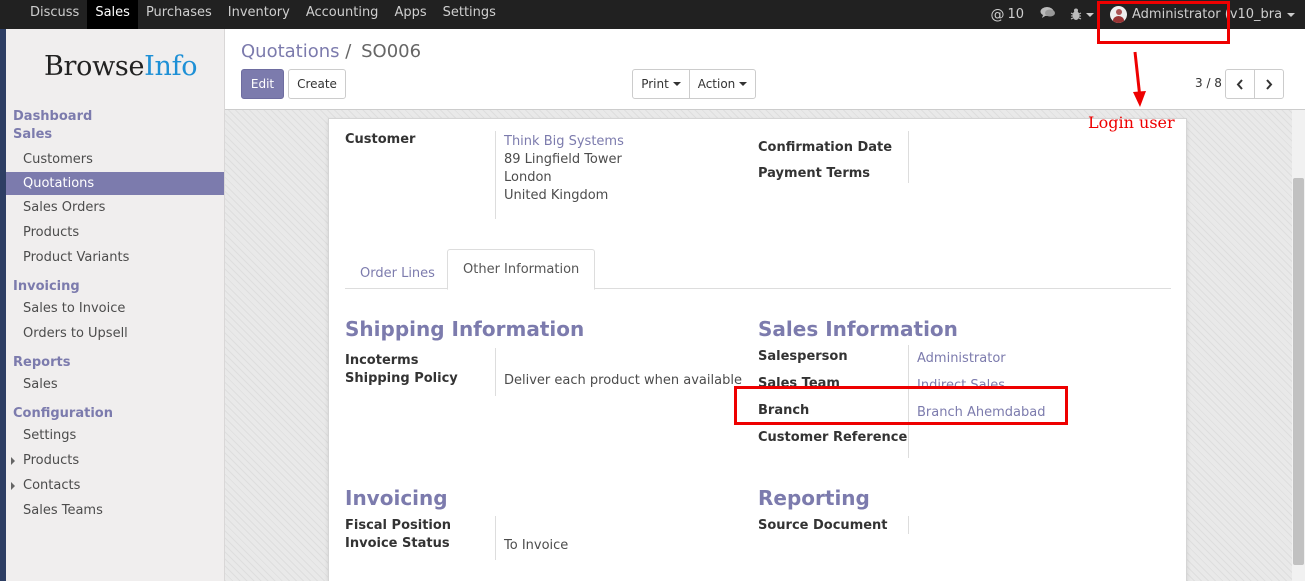 The height and width of the screenshot is (581, 1305). I want to click on menu-purchases: Purchases, so click(179, 14).